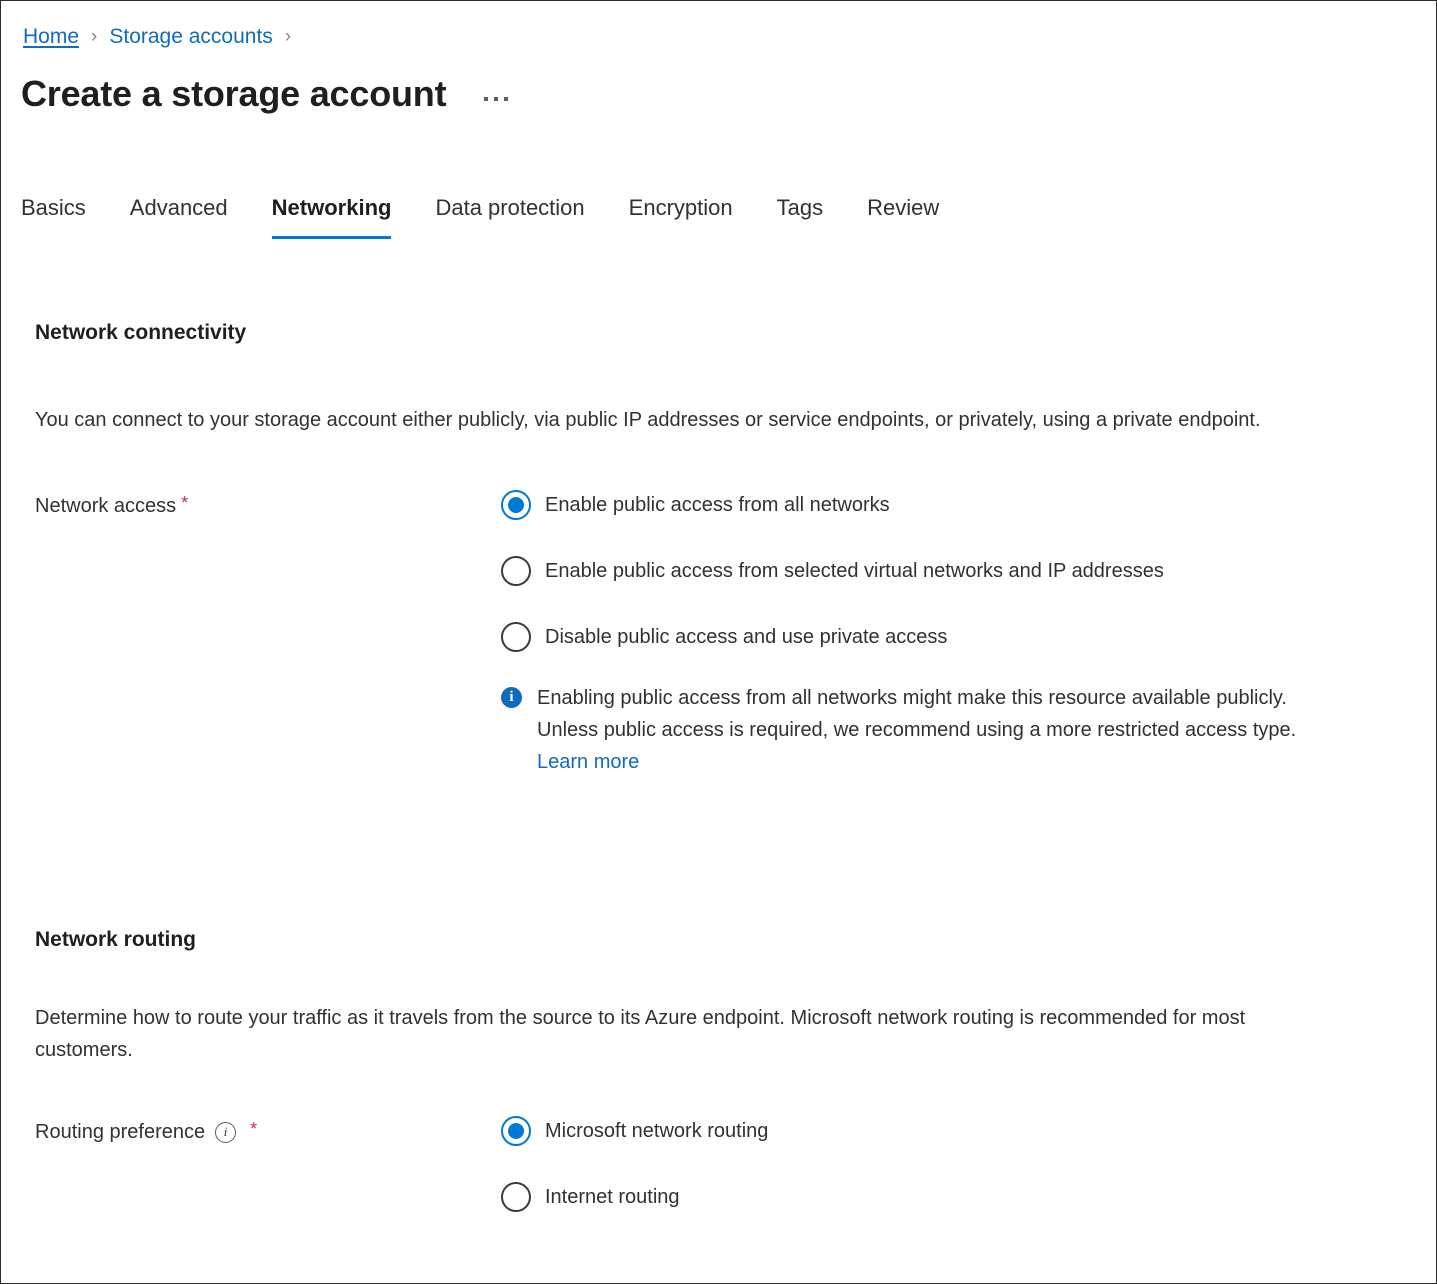 This screenshot has height=1284, width=1437. I want to click on more-actions-ellipsis-icon, so click(496, 99).